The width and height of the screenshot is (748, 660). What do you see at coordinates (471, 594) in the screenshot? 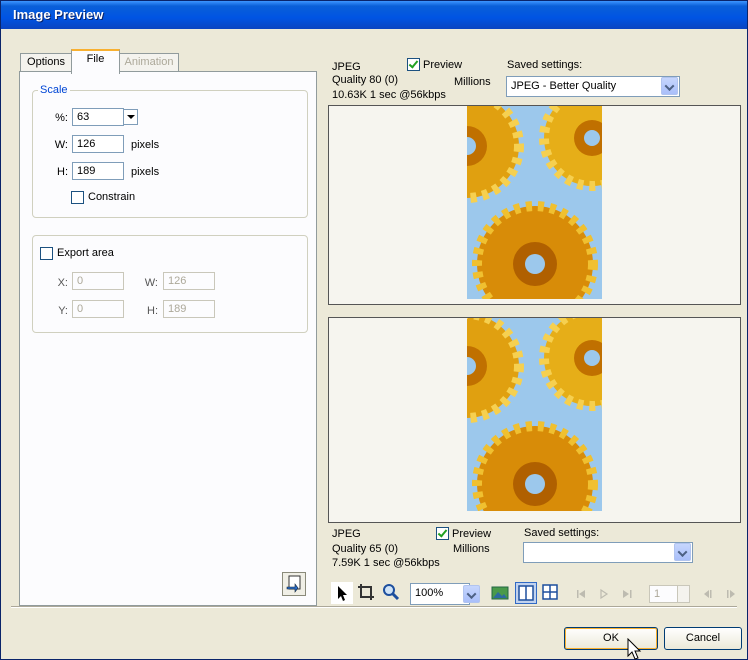
I see `zoom-dropdown-icon` at bounding box center [471, 594].